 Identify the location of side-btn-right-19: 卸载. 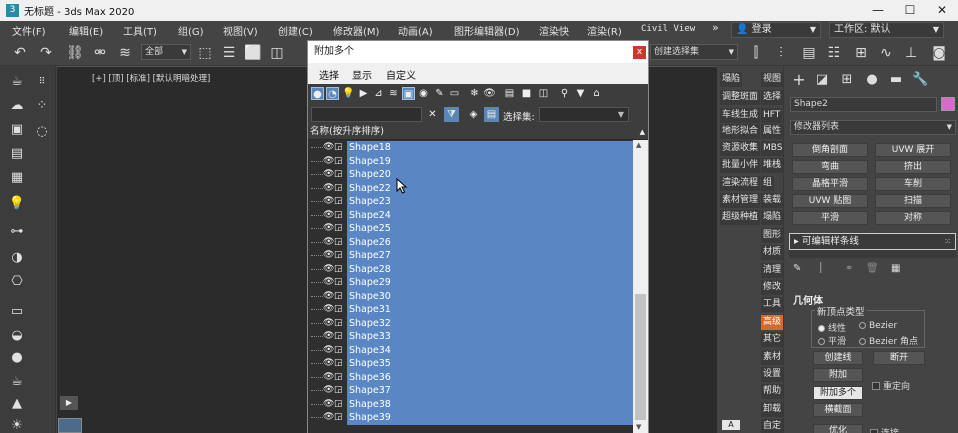
(772, 409).